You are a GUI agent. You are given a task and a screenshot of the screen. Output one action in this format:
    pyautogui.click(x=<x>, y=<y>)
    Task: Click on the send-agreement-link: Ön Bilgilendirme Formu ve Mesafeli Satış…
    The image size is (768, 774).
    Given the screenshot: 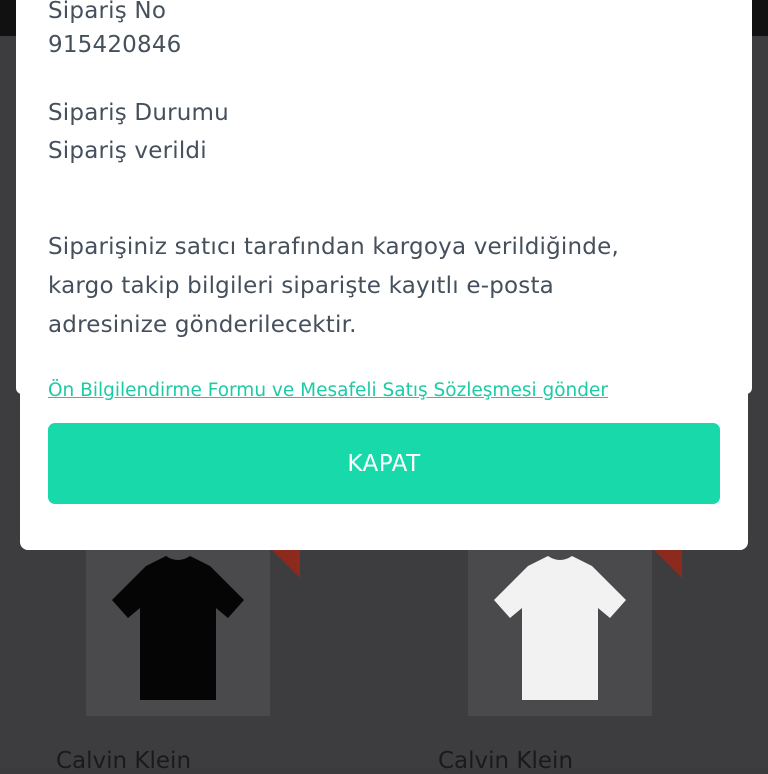 What is the action you would take?
    pyautogui.click(x=328, y=390)
    